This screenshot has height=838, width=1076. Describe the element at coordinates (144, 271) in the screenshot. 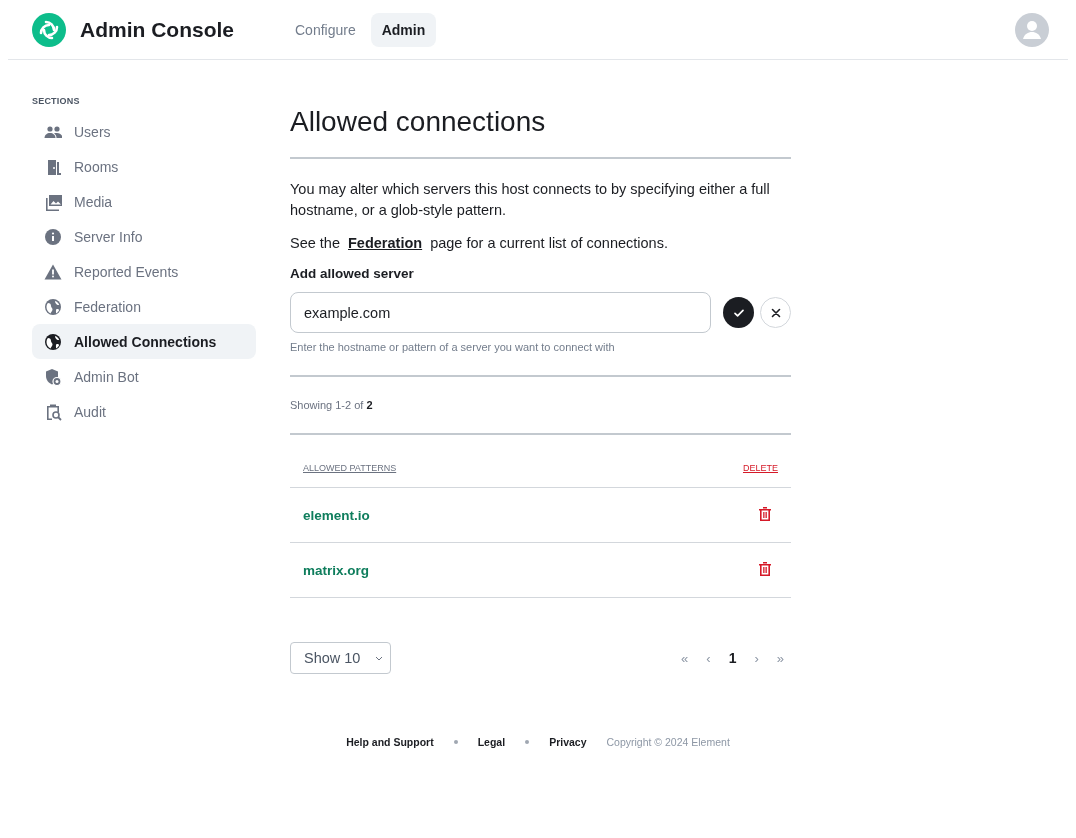

I see `sidebar-item: Reported Events` at that location.